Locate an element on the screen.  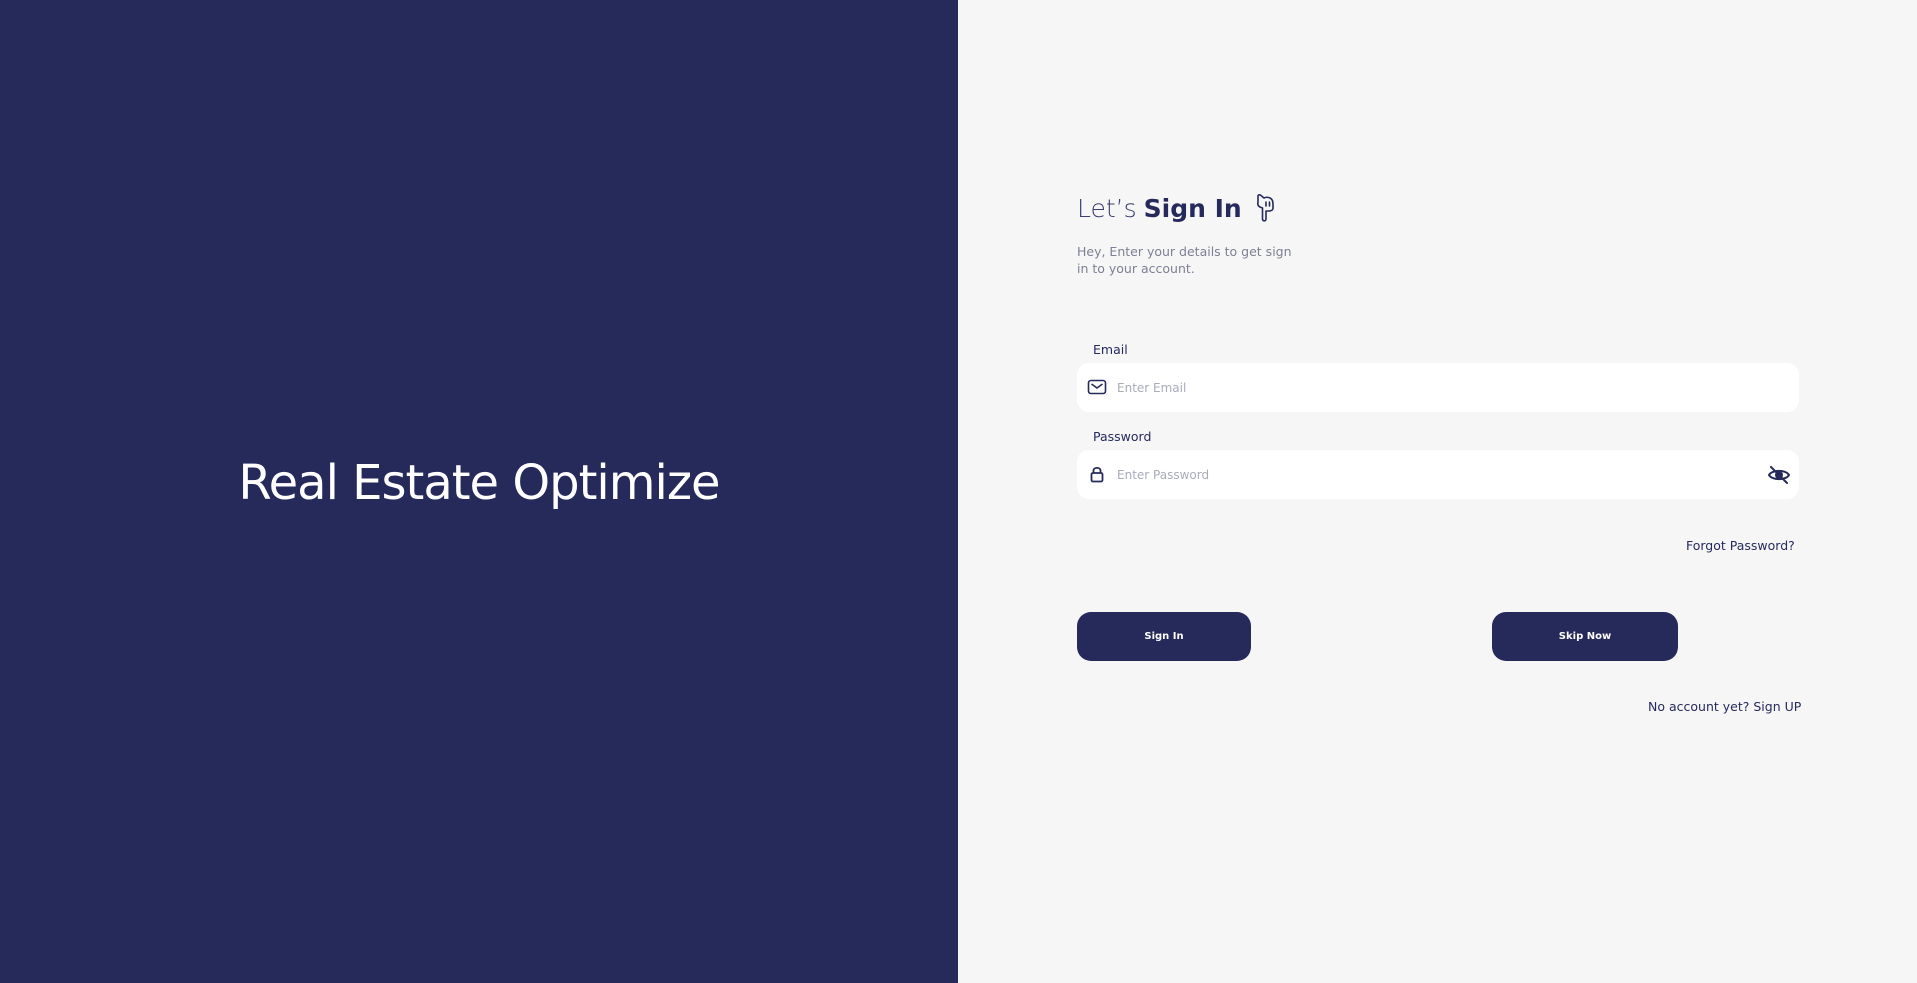
sign-in-button: Sign In is located at coordinates (1164, 636).